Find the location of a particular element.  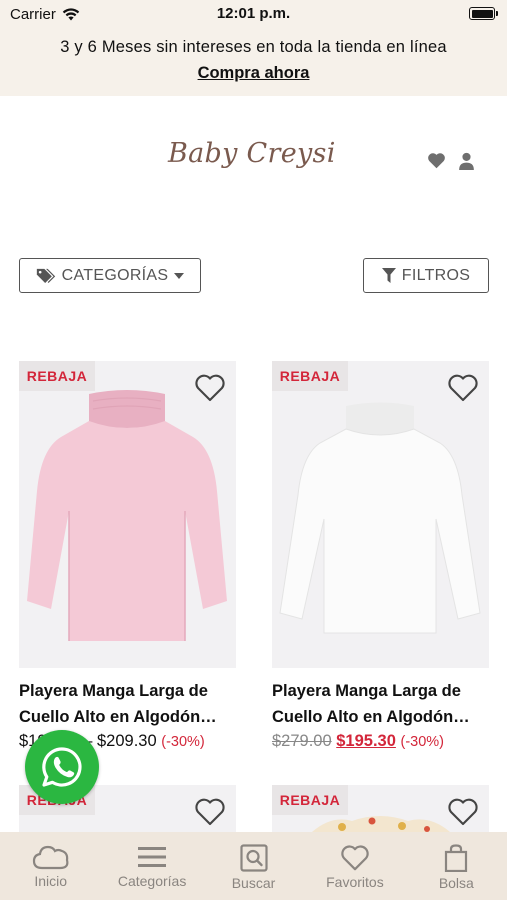

tab-label: Buscar is located at coordinates (253, 883).